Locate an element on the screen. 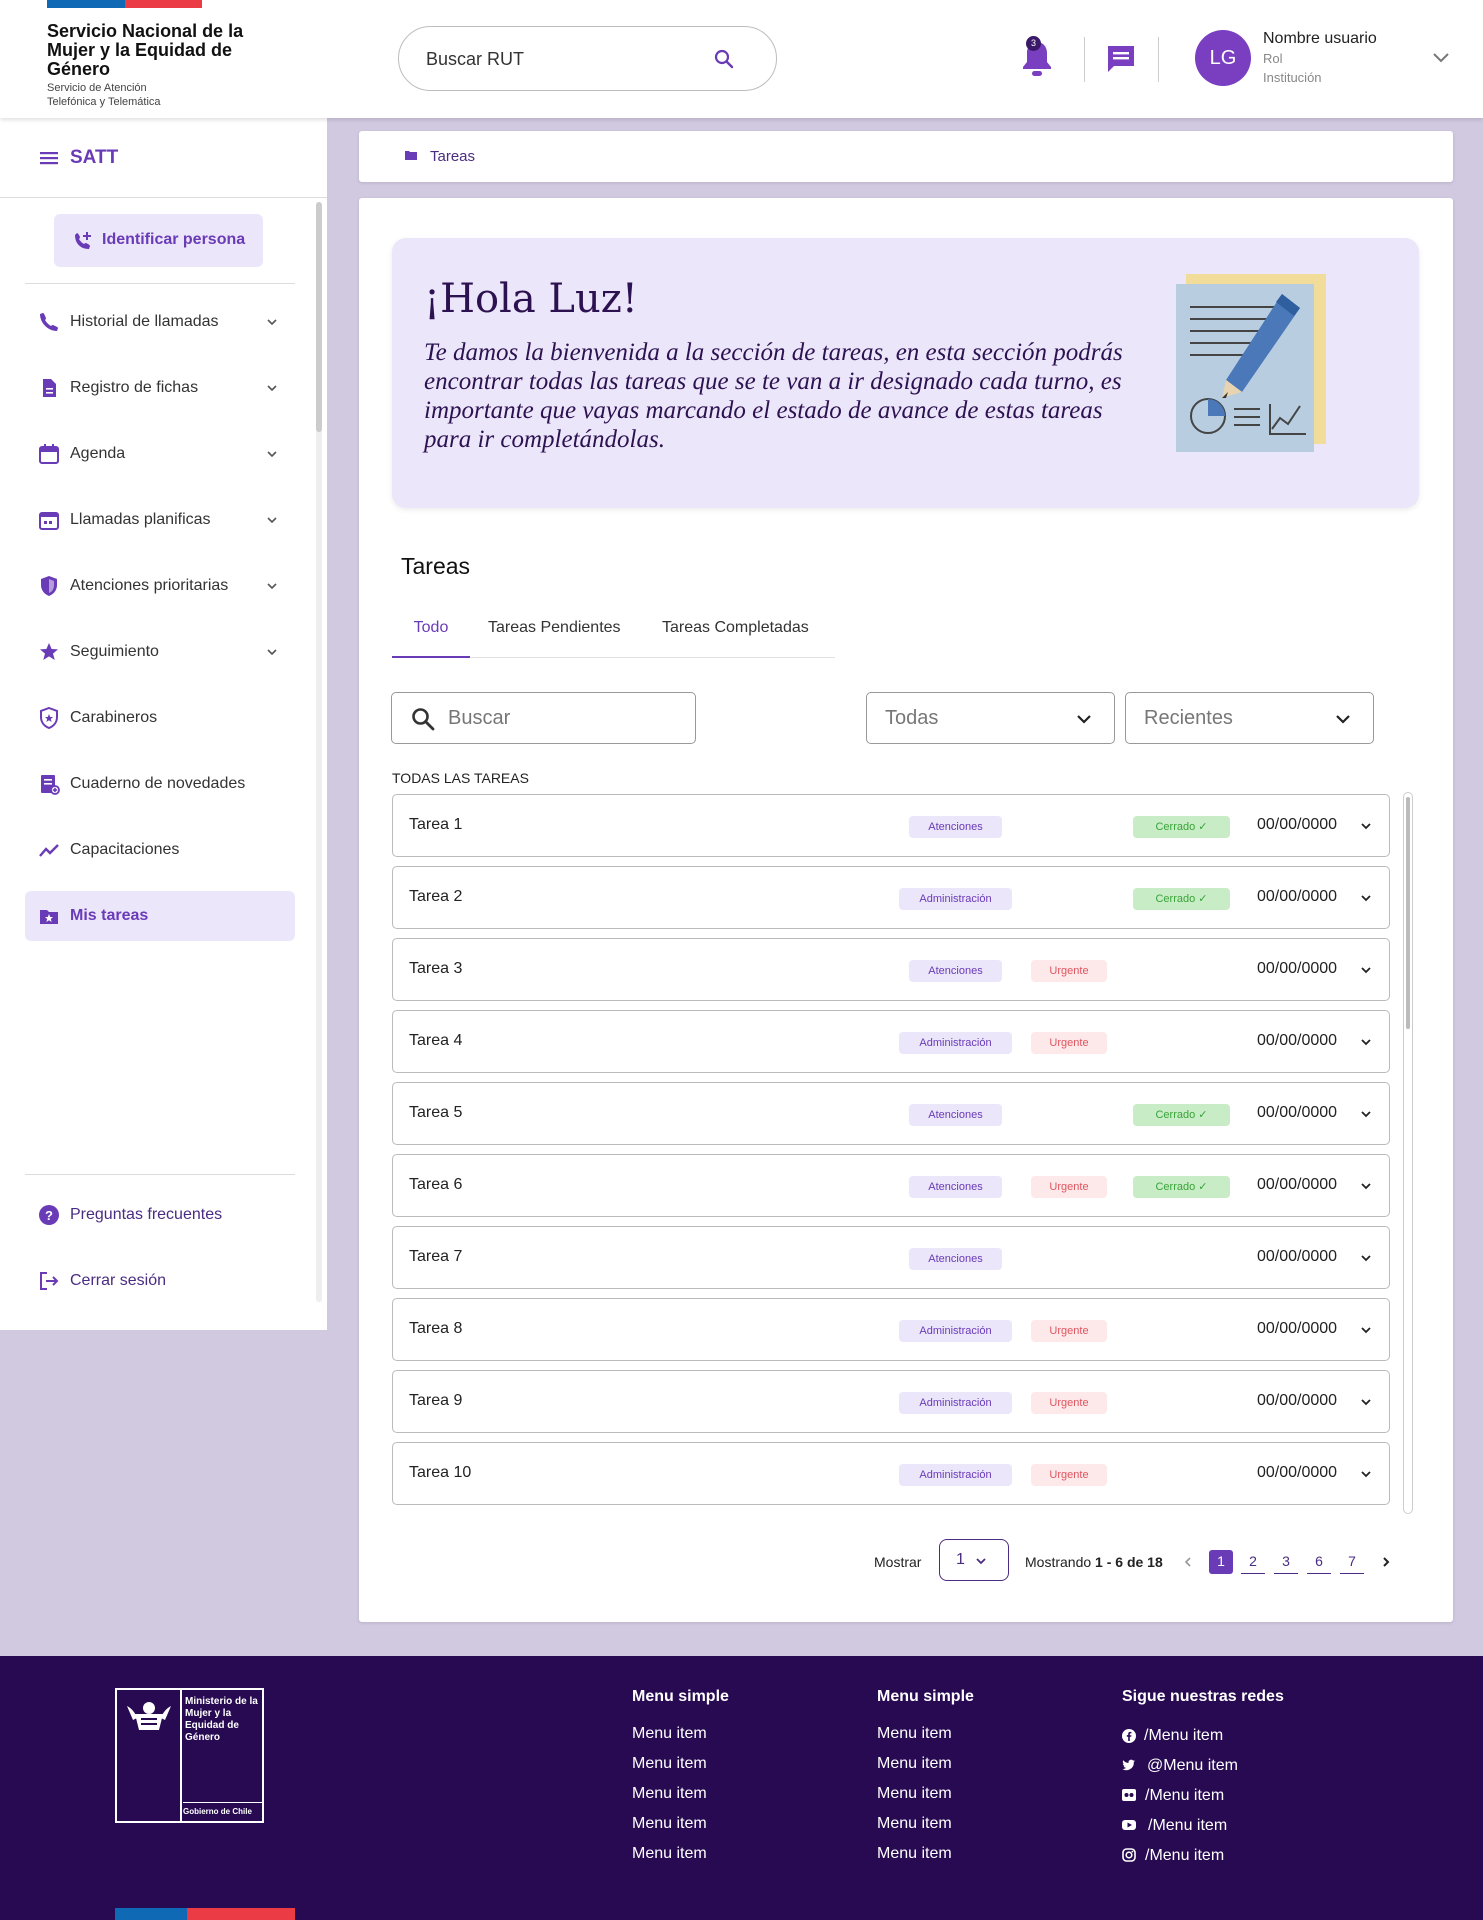 The height and width of the screenshot is (1920, 1483). category-badge: Atenciones is located at coordinates (955, 971).